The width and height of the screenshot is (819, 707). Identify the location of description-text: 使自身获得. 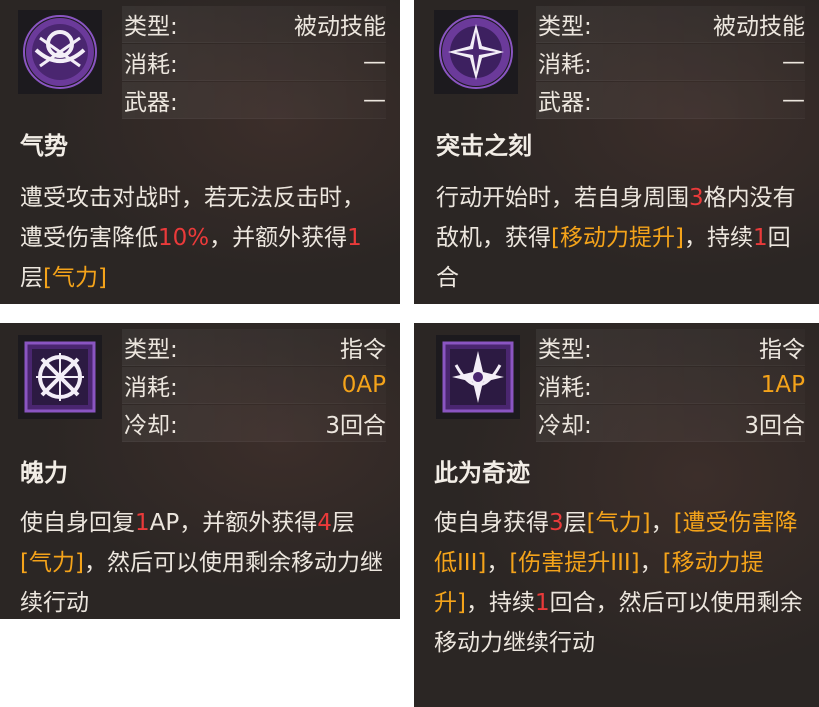
(491, 523).